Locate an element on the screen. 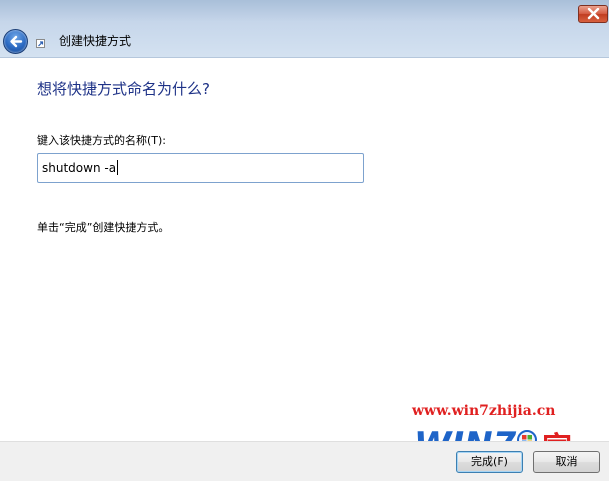 Image resolution: width=609 pixels, height=481 pixels. finish-button: 完成(F) is located at coordinates (489, 462).